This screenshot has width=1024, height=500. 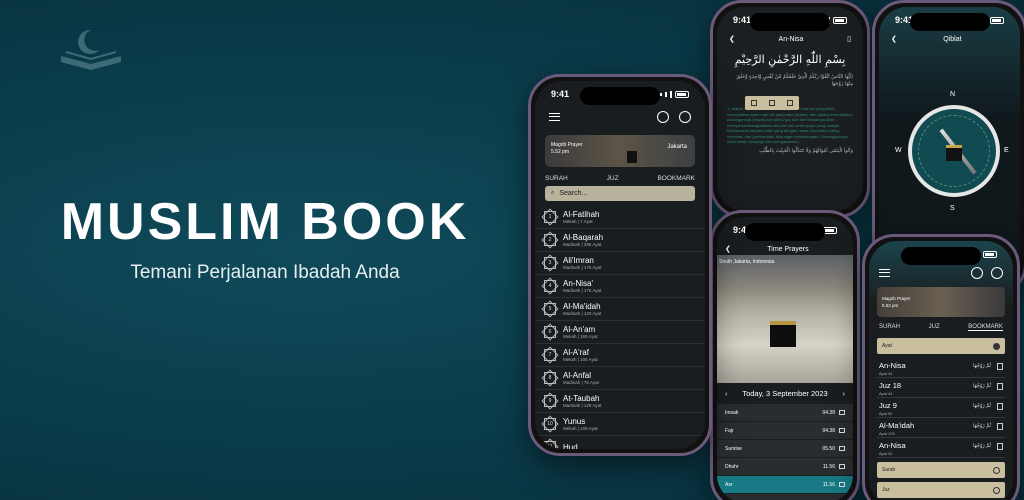 I want to click on surah-item: 2 Al-Baqarah Madinah | 286 Ayat, so click(x=620, y=240).